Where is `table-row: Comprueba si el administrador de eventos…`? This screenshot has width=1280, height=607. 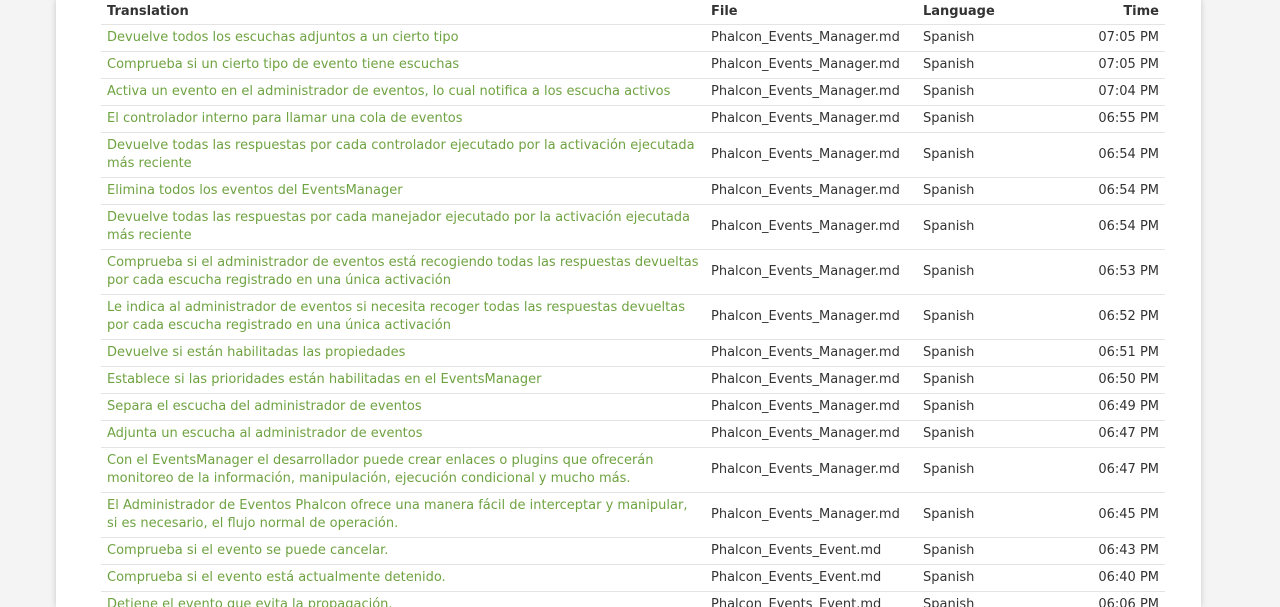 table-row: Comprueba si el administrador de eventos… is located at coordinates (633, 272).